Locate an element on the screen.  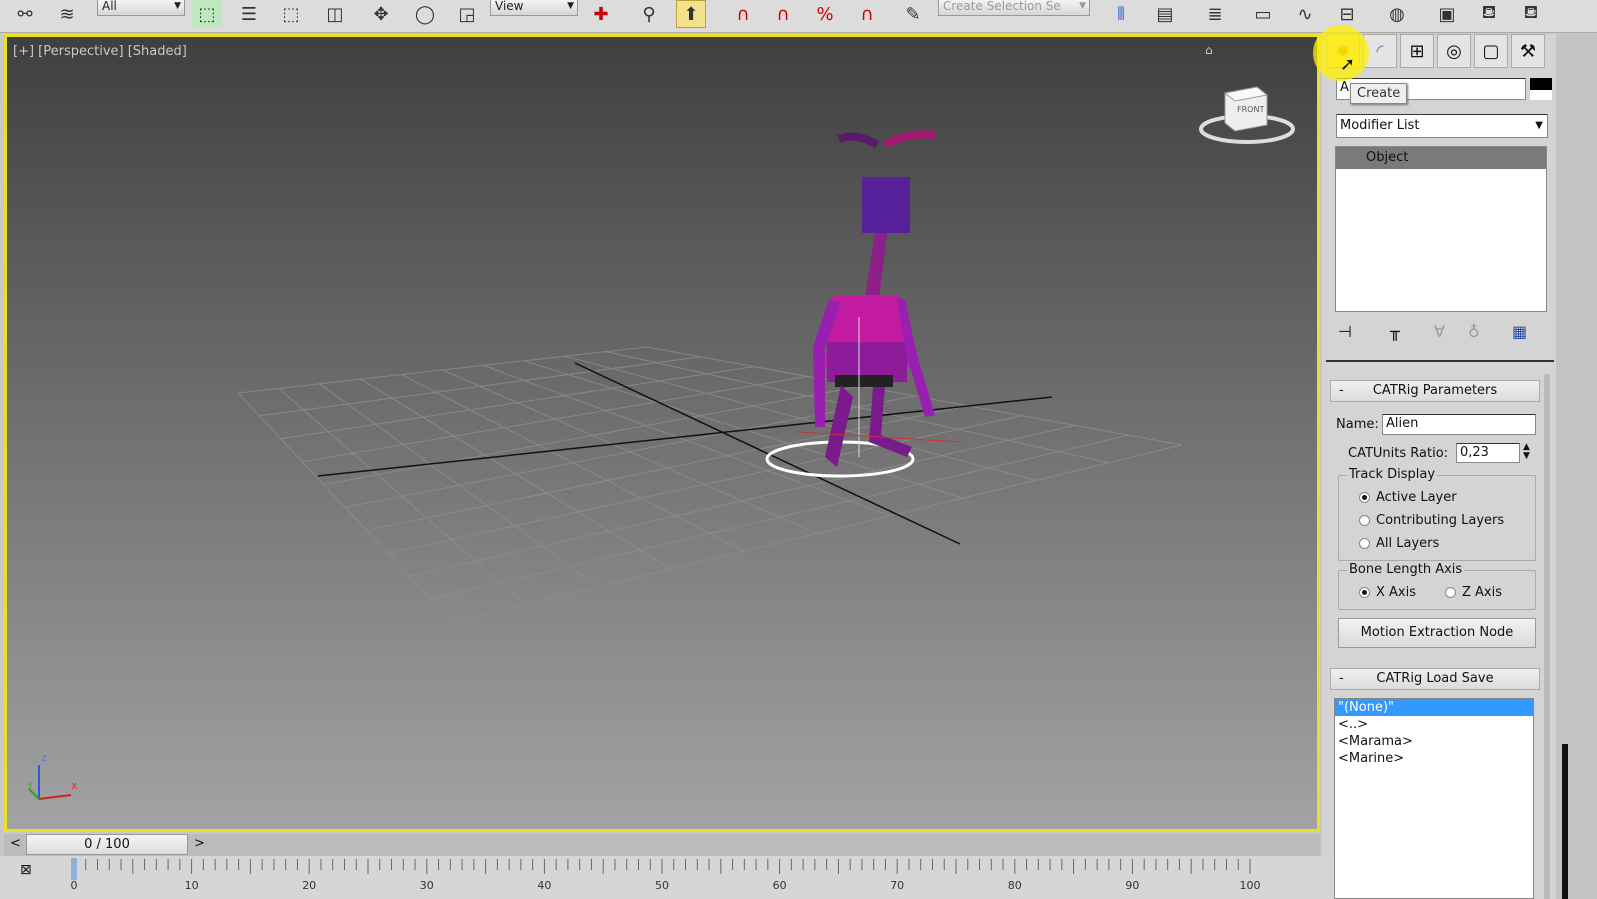
curve-editor-toggle-icon: ⊠ is located at coordinates (26, 870).